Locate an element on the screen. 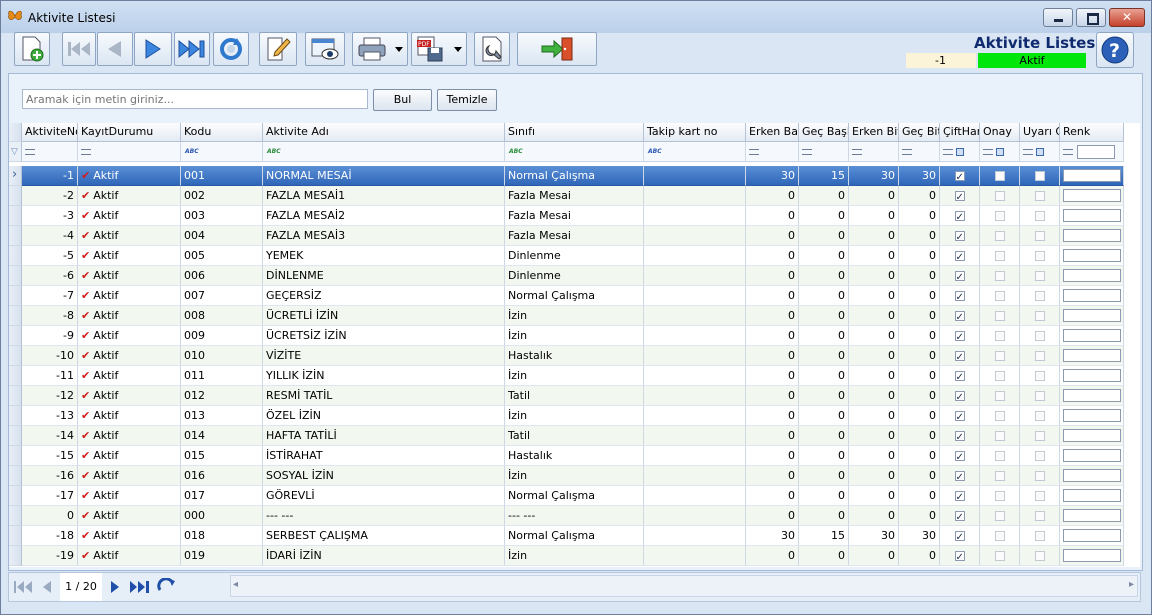  clear-button: Temizle is located at coordinates (467, 100).